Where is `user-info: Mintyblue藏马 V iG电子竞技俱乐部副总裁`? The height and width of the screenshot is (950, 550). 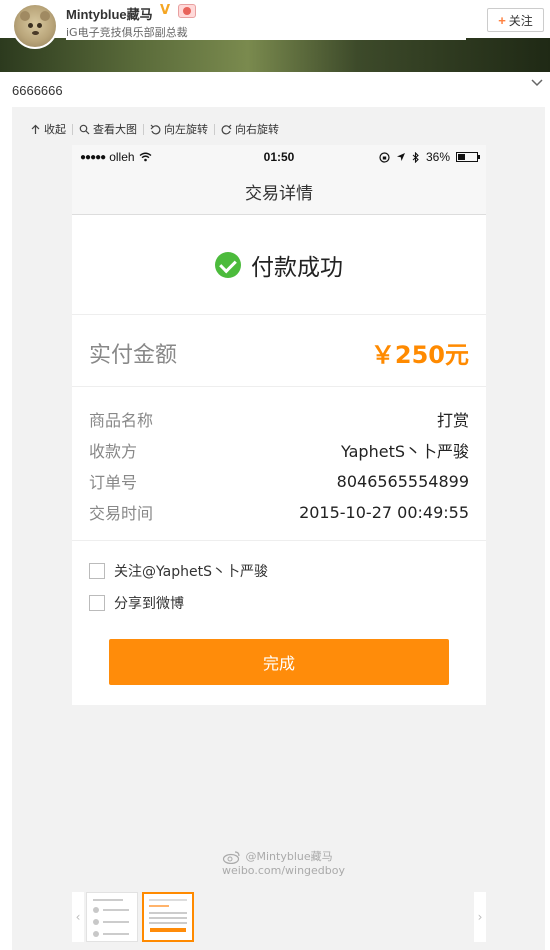
user-info: Mintyblue藏马 V iG电子竞技俱乐部副总裁 is located at coordinates (266, 20).